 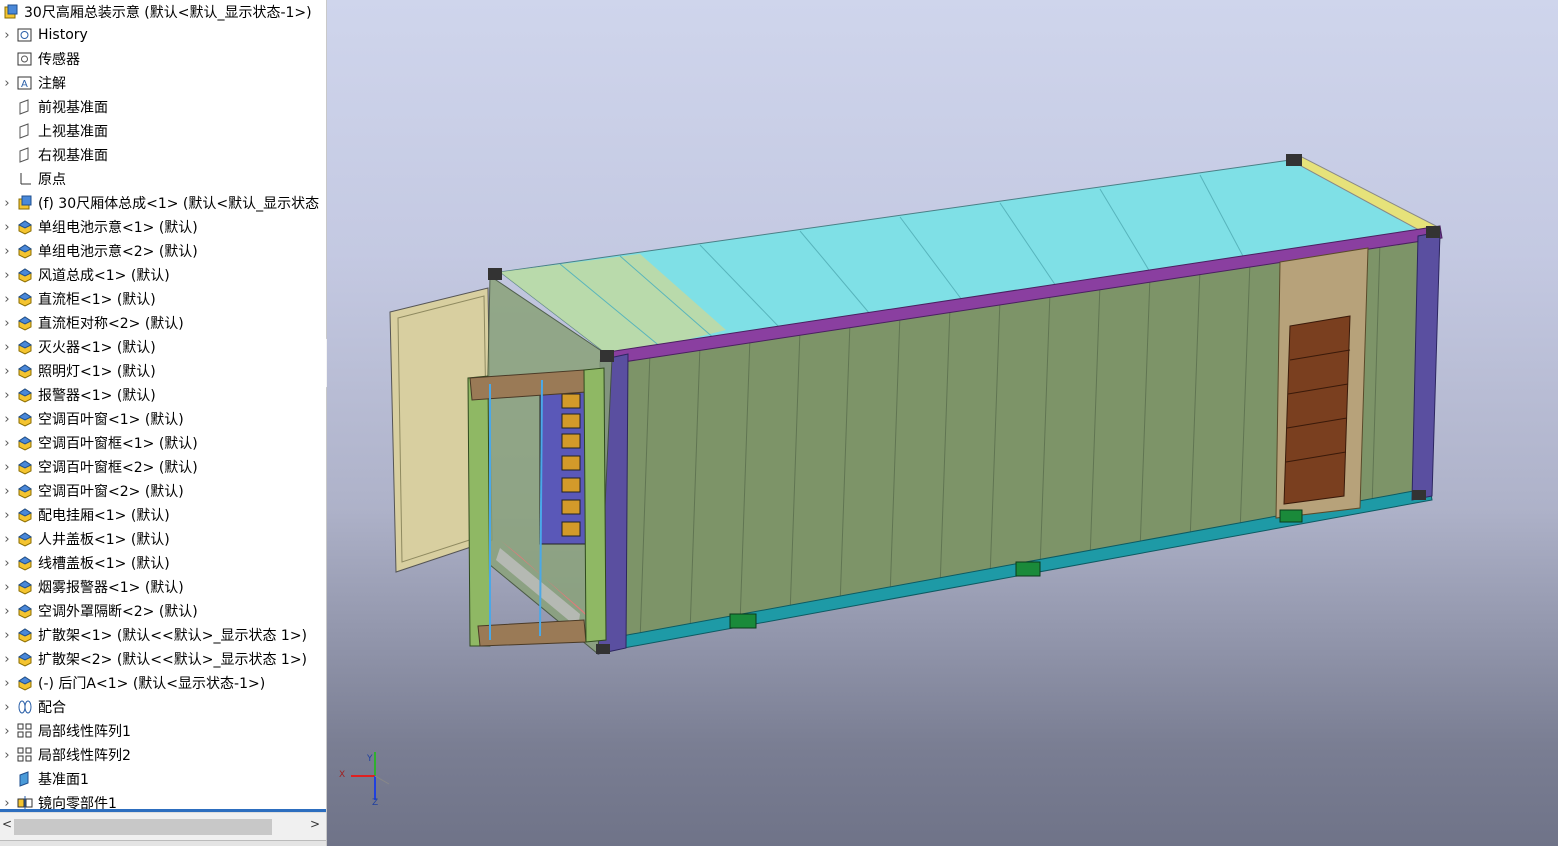 I want to click on tree-item: › 空调外罩隔断<2> (默认), so click(x=98, y=611).